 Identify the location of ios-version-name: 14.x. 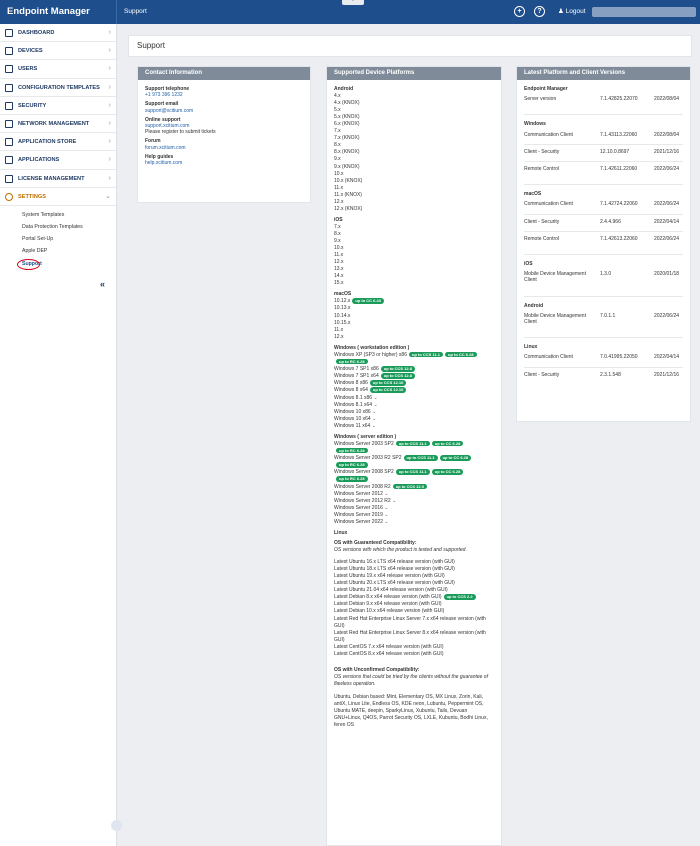
(339, 276).